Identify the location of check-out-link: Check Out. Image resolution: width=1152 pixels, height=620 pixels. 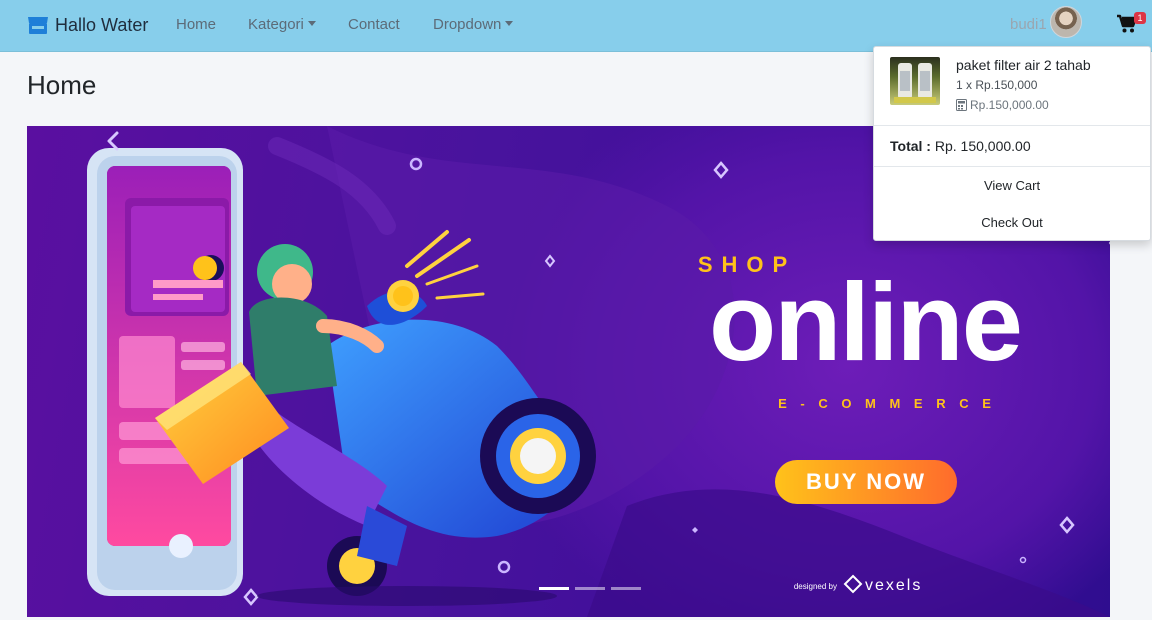
(1012, 222).